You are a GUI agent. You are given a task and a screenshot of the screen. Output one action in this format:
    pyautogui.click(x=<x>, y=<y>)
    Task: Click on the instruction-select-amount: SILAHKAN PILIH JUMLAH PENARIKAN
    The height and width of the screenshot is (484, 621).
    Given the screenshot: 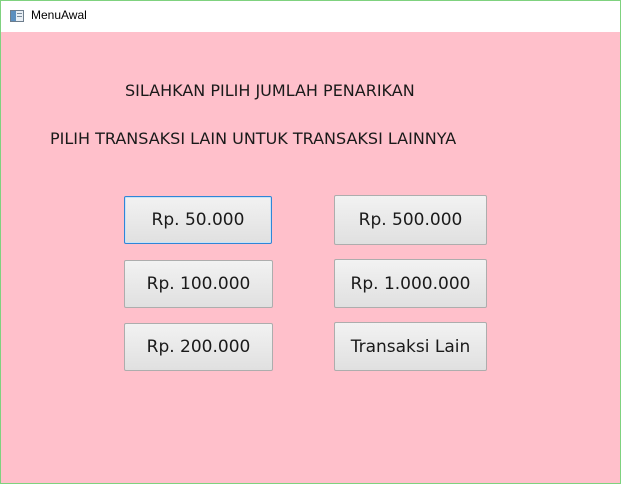 What is the action you would take?
    pyautogui.click(x=270, y=90)
    